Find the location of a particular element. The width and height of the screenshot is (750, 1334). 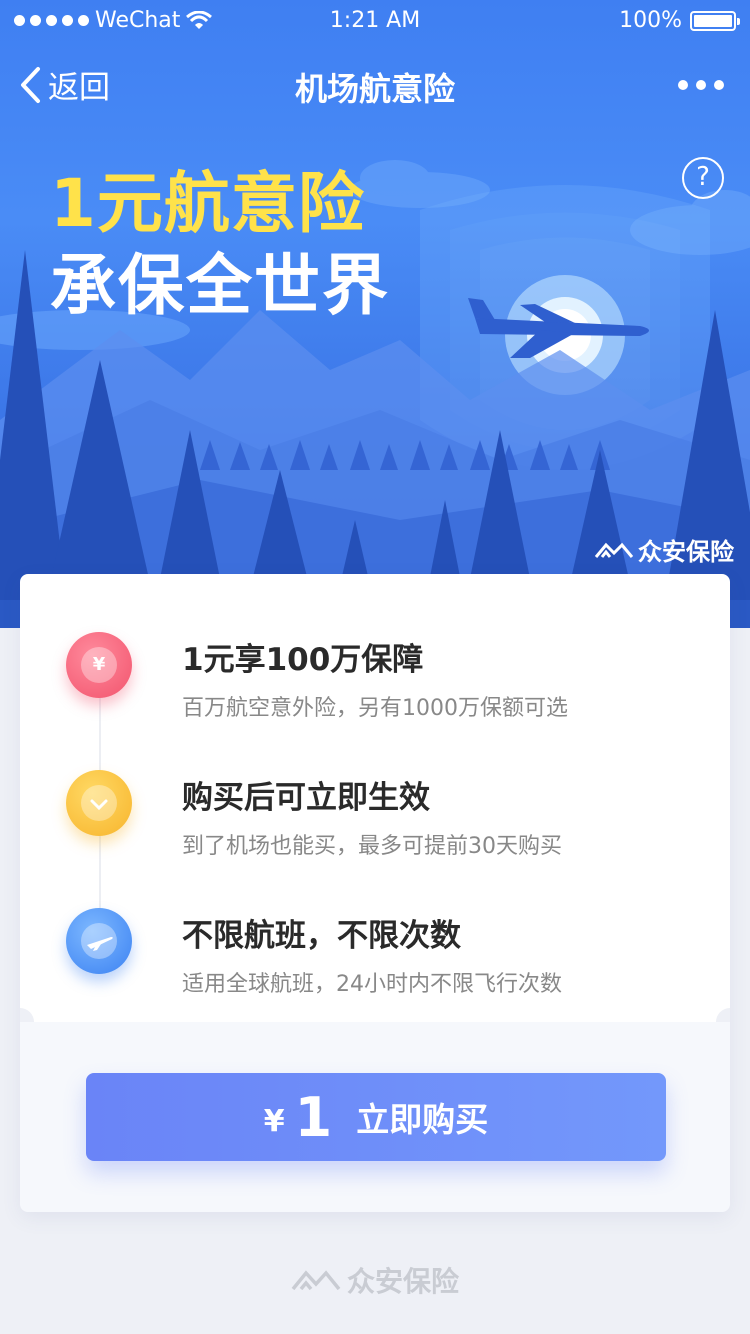

price-currency: ¥ is located at coordinates (274, 1121).